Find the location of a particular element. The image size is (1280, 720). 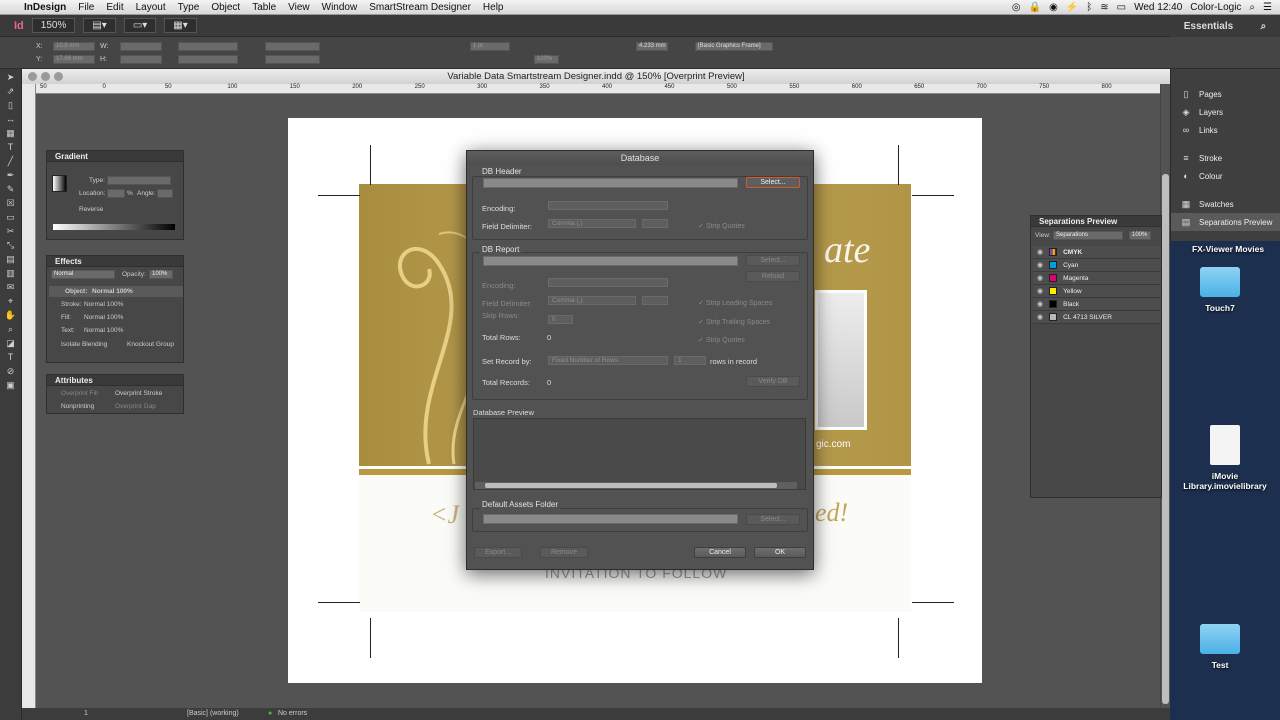

menu-view: View is located at coordinates (299, 7).